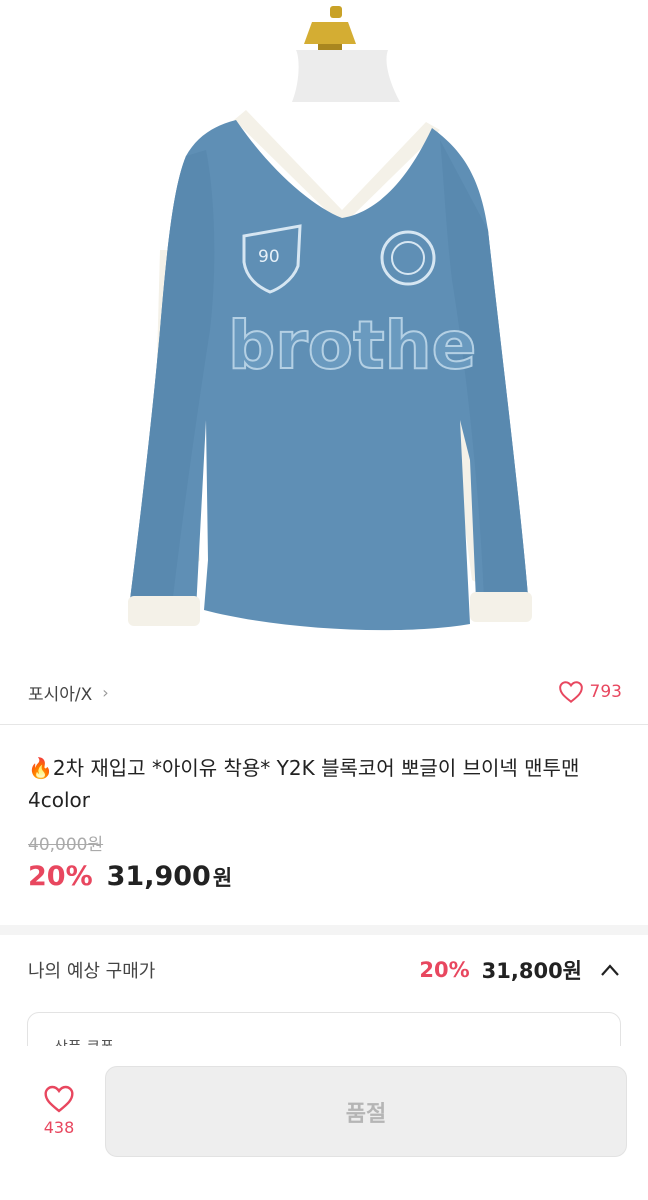 This screenshot has width=648, height=1200. Describe the element at coordinates (222, 878) in the screenshot. I see `price-unit: 원` at that location.